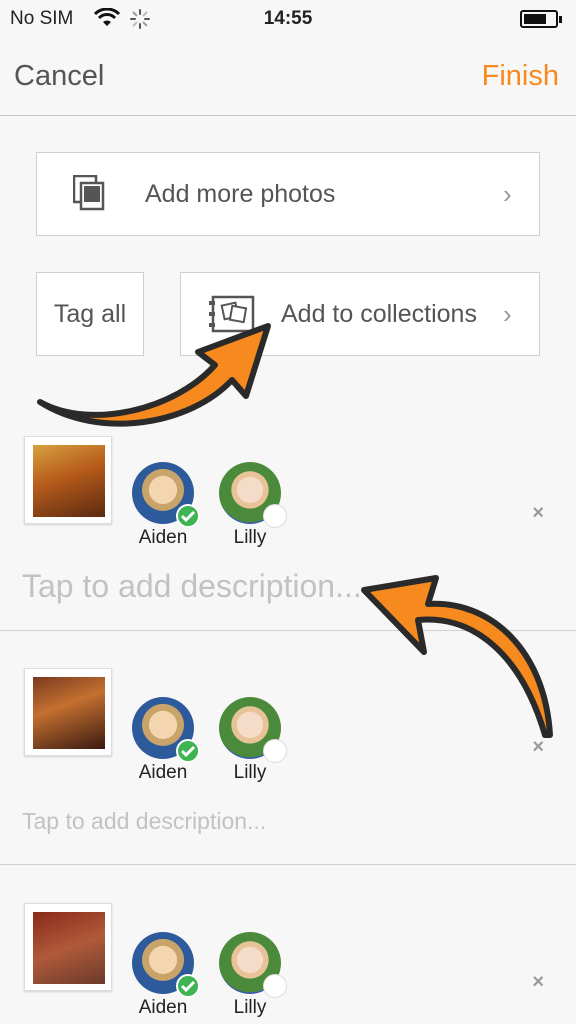 The height and width of the screenshot is (1024, 576). Describe the element at coordinates (240, 194) in the screenshot. I see `add-more-photos-label: Add more photos` at that location.